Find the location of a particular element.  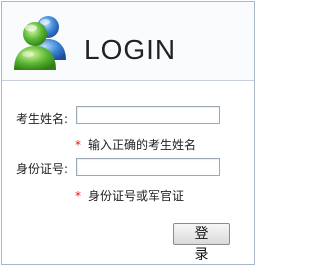

id-hint-text: 身份证号或军官证 is located at coordinates (136, 196).